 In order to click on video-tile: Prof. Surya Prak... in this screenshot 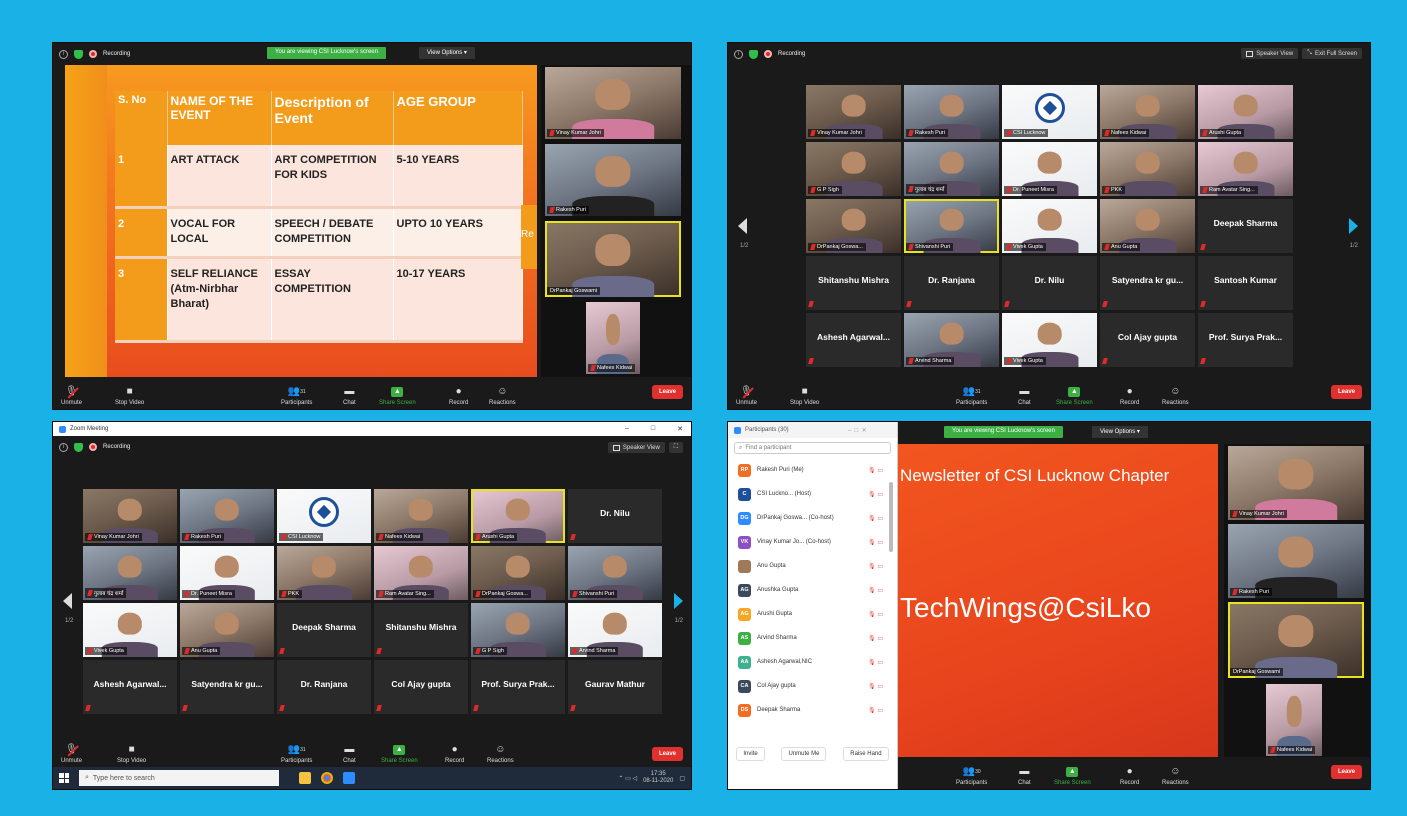, I will do `click(518, 687)`.